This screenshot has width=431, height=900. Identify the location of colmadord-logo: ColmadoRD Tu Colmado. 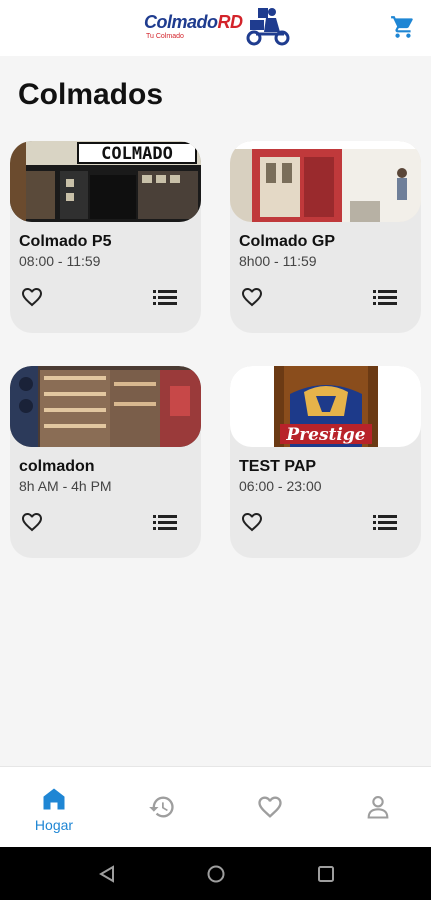
(219, 27).